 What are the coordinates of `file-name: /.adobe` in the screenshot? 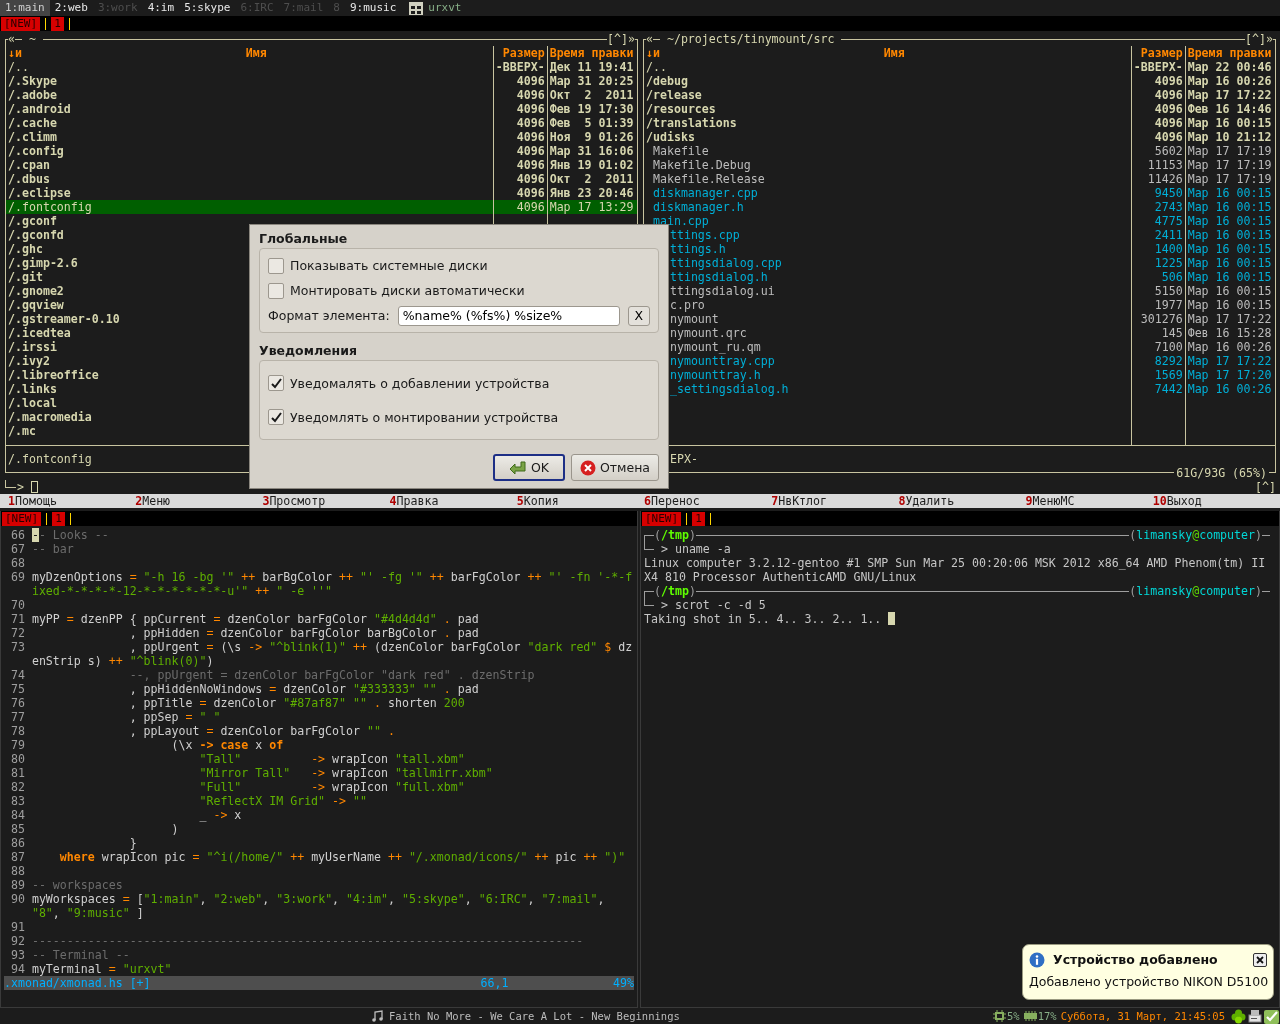 It's located at (249, 95).